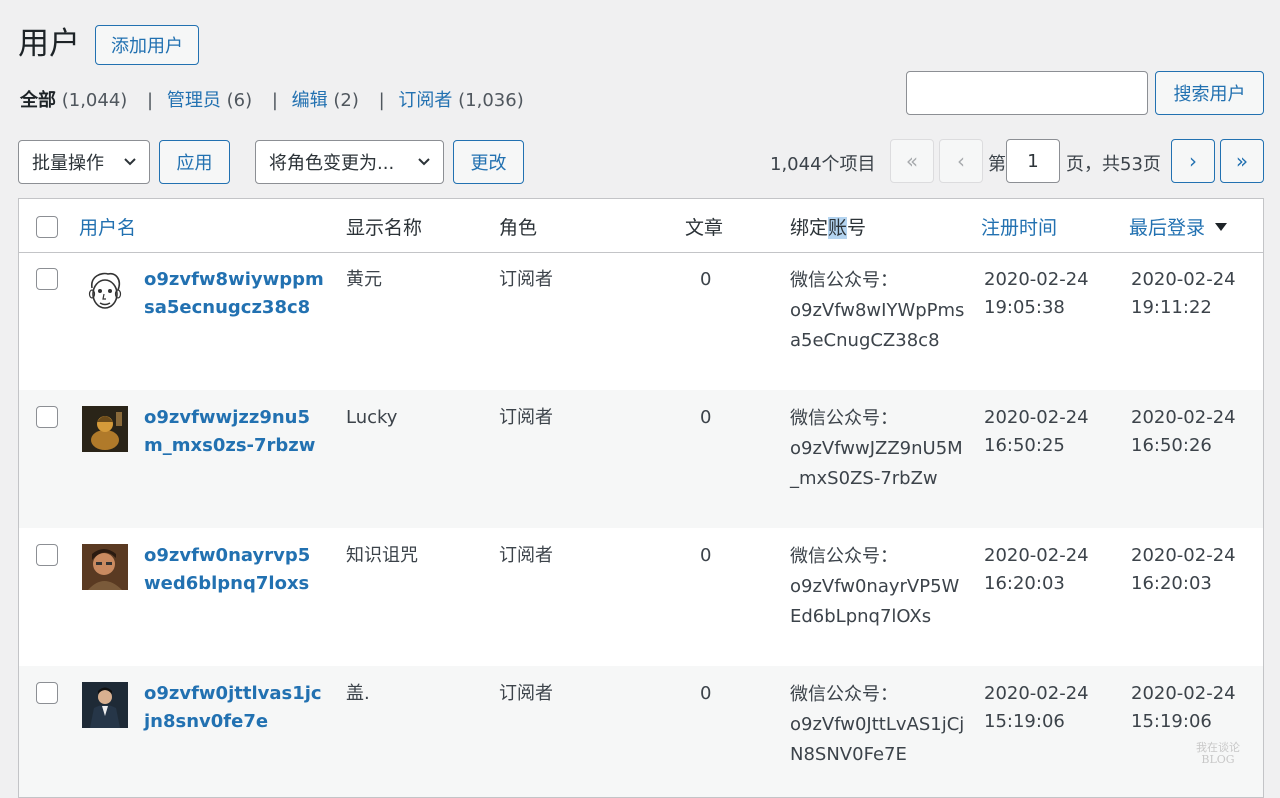 This screenshot has height=798, width=1280. Describe the element at coordinates (105, 705) in the screenshot. I see `suit-man-photo-avatar` at that location.